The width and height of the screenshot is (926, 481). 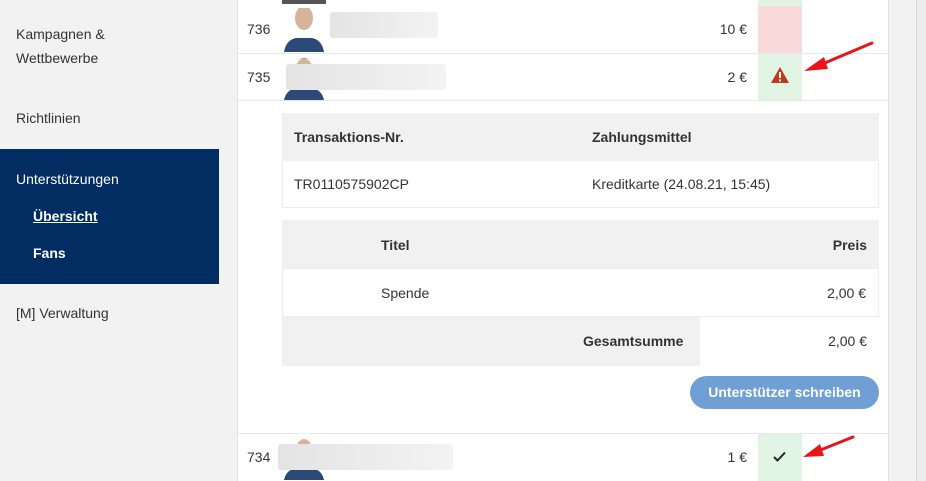 What do you see at coordinates (259, 29) in the screenshot?
I see `supporter-number: 736` at bounding box center [259, 29].